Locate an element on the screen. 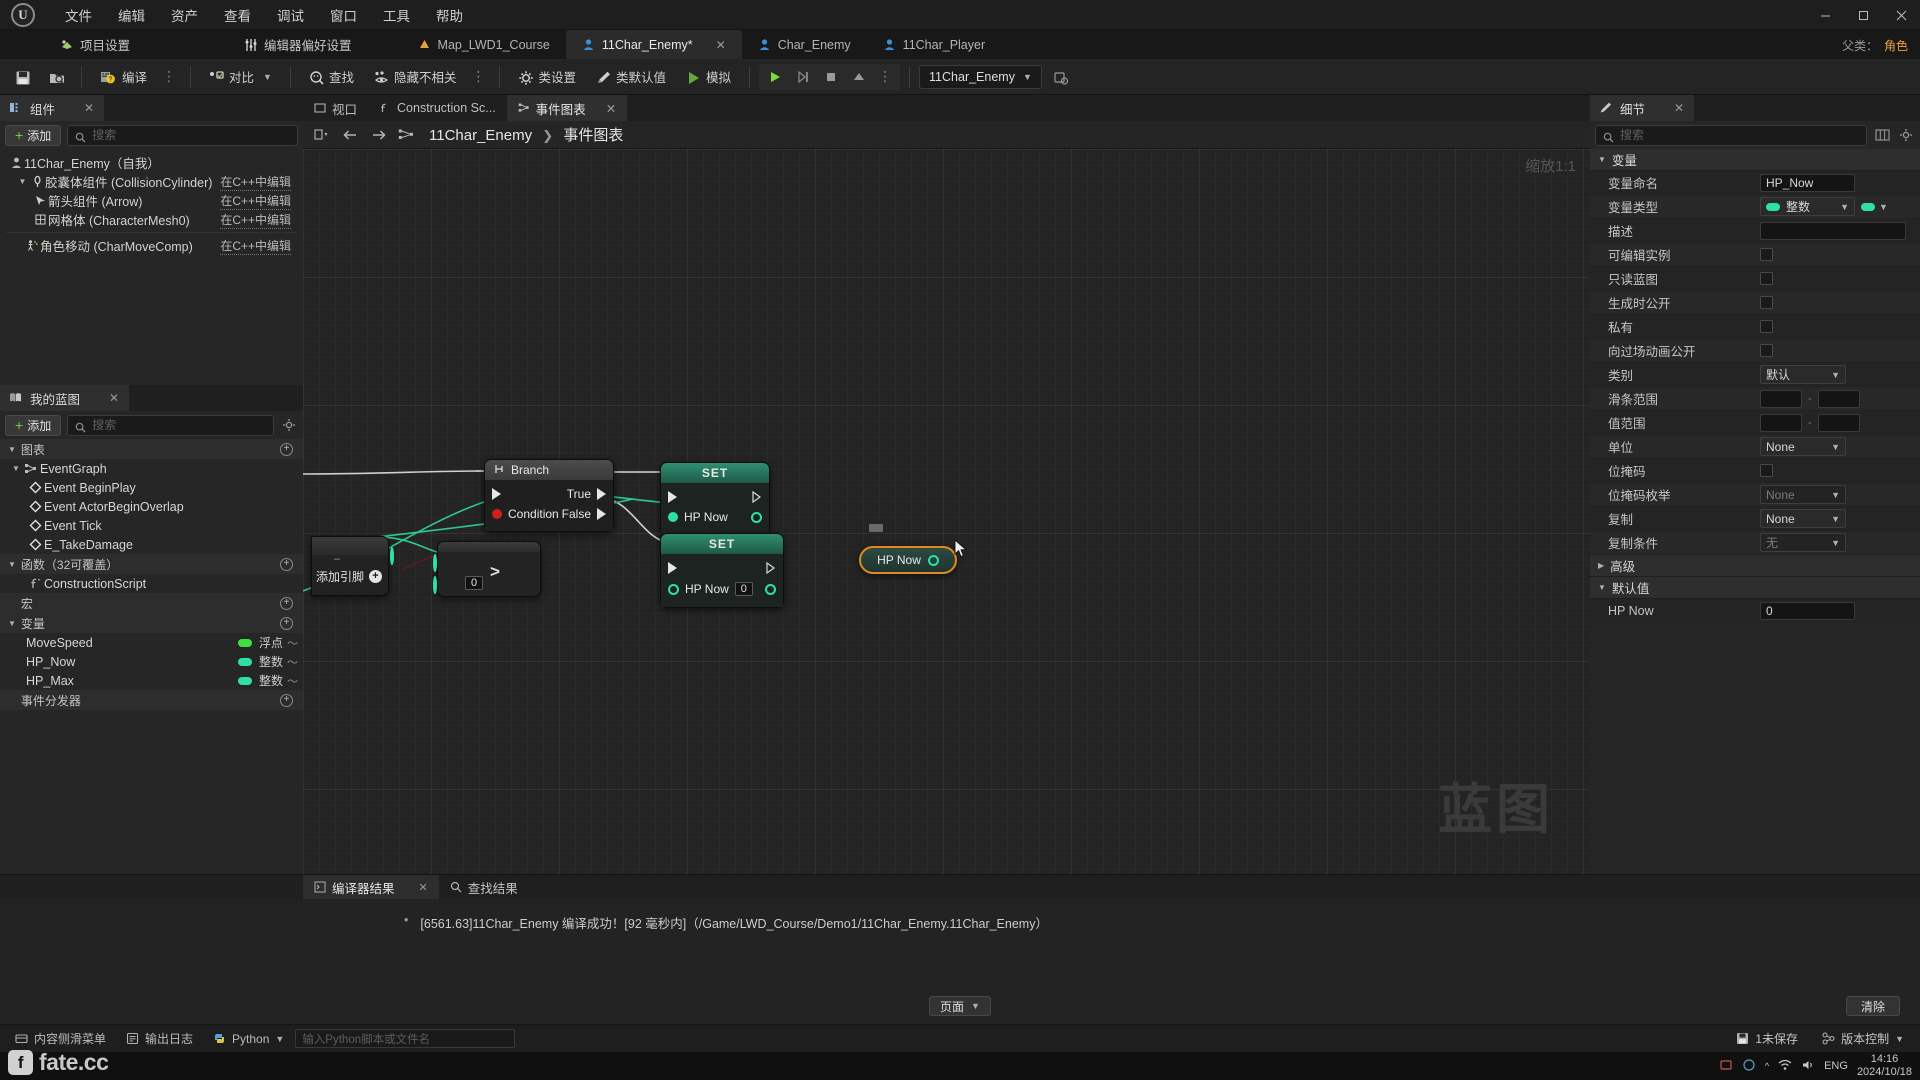  edit-in-cpp-link: 在C++中编辑 is located at coordinates (255, 182).